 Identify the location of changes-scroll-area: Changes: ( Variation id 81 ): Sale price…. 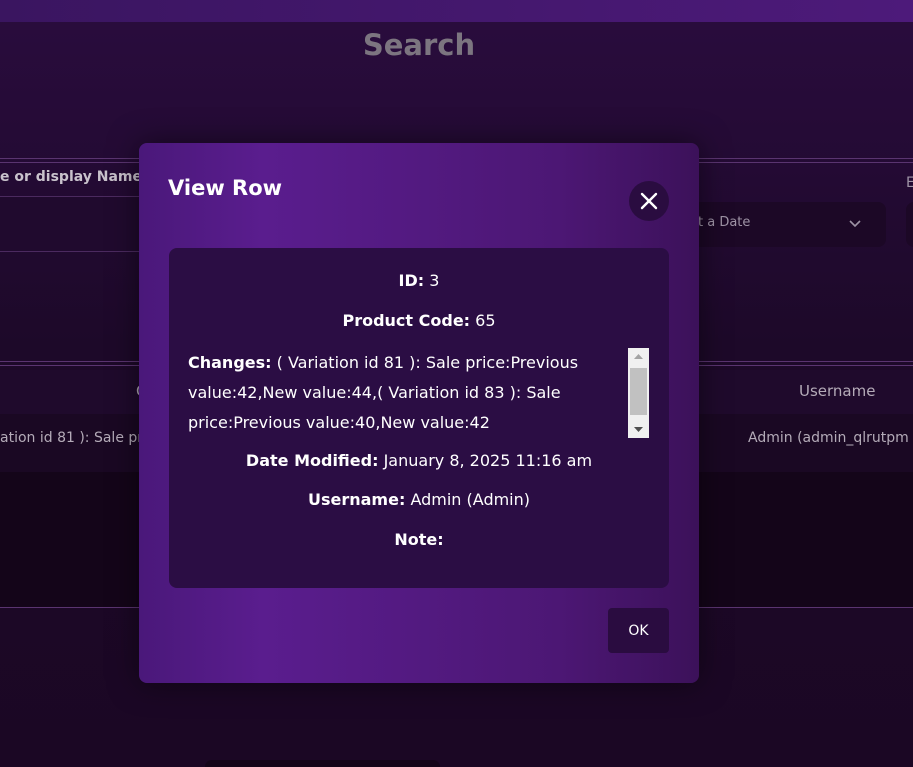
(419, 393).